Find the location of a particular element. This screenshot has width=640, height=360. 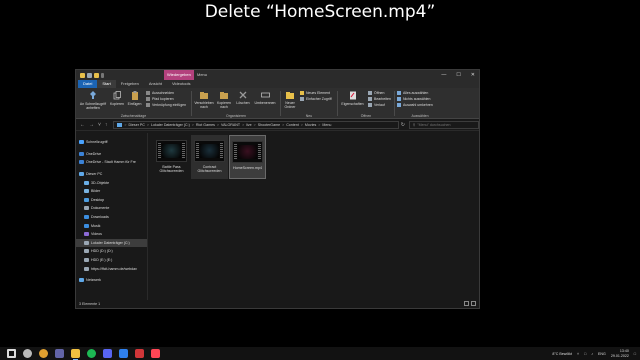

new-folder-icon is located at coordinates (96, 75).